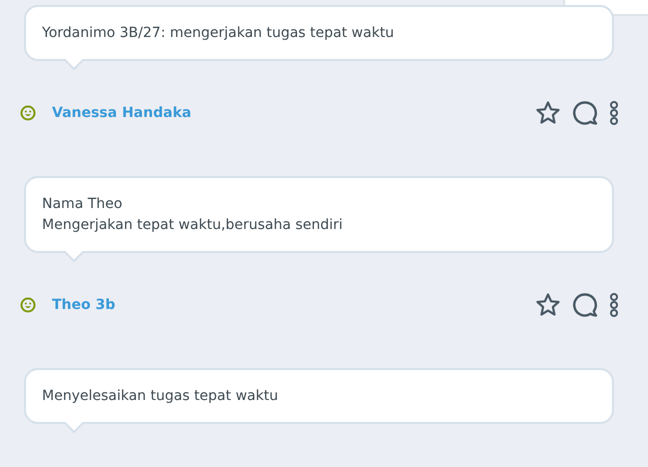 This screenshot has height=467, width=648. I want to click on comment-text: Nama Theo, so click(83, 204).